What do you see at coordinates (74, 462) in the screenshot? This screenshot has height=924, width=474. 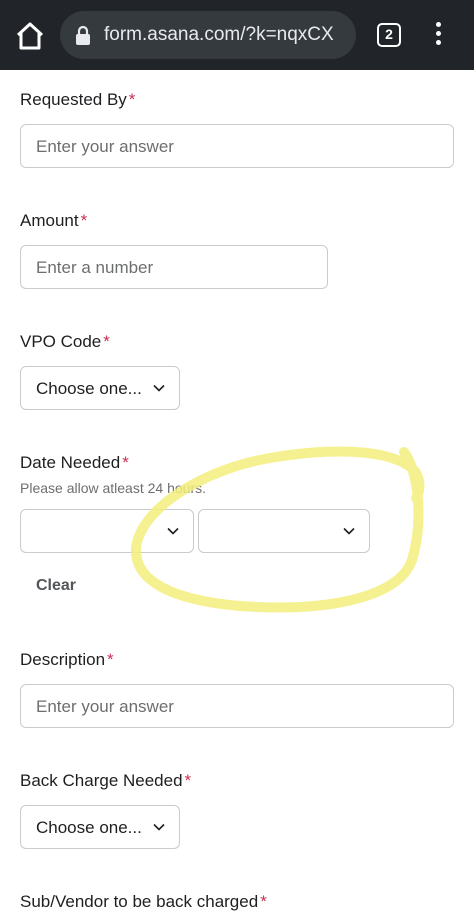 I see `date-needed-label: Date Needed *` at bounding box center [74, 462].